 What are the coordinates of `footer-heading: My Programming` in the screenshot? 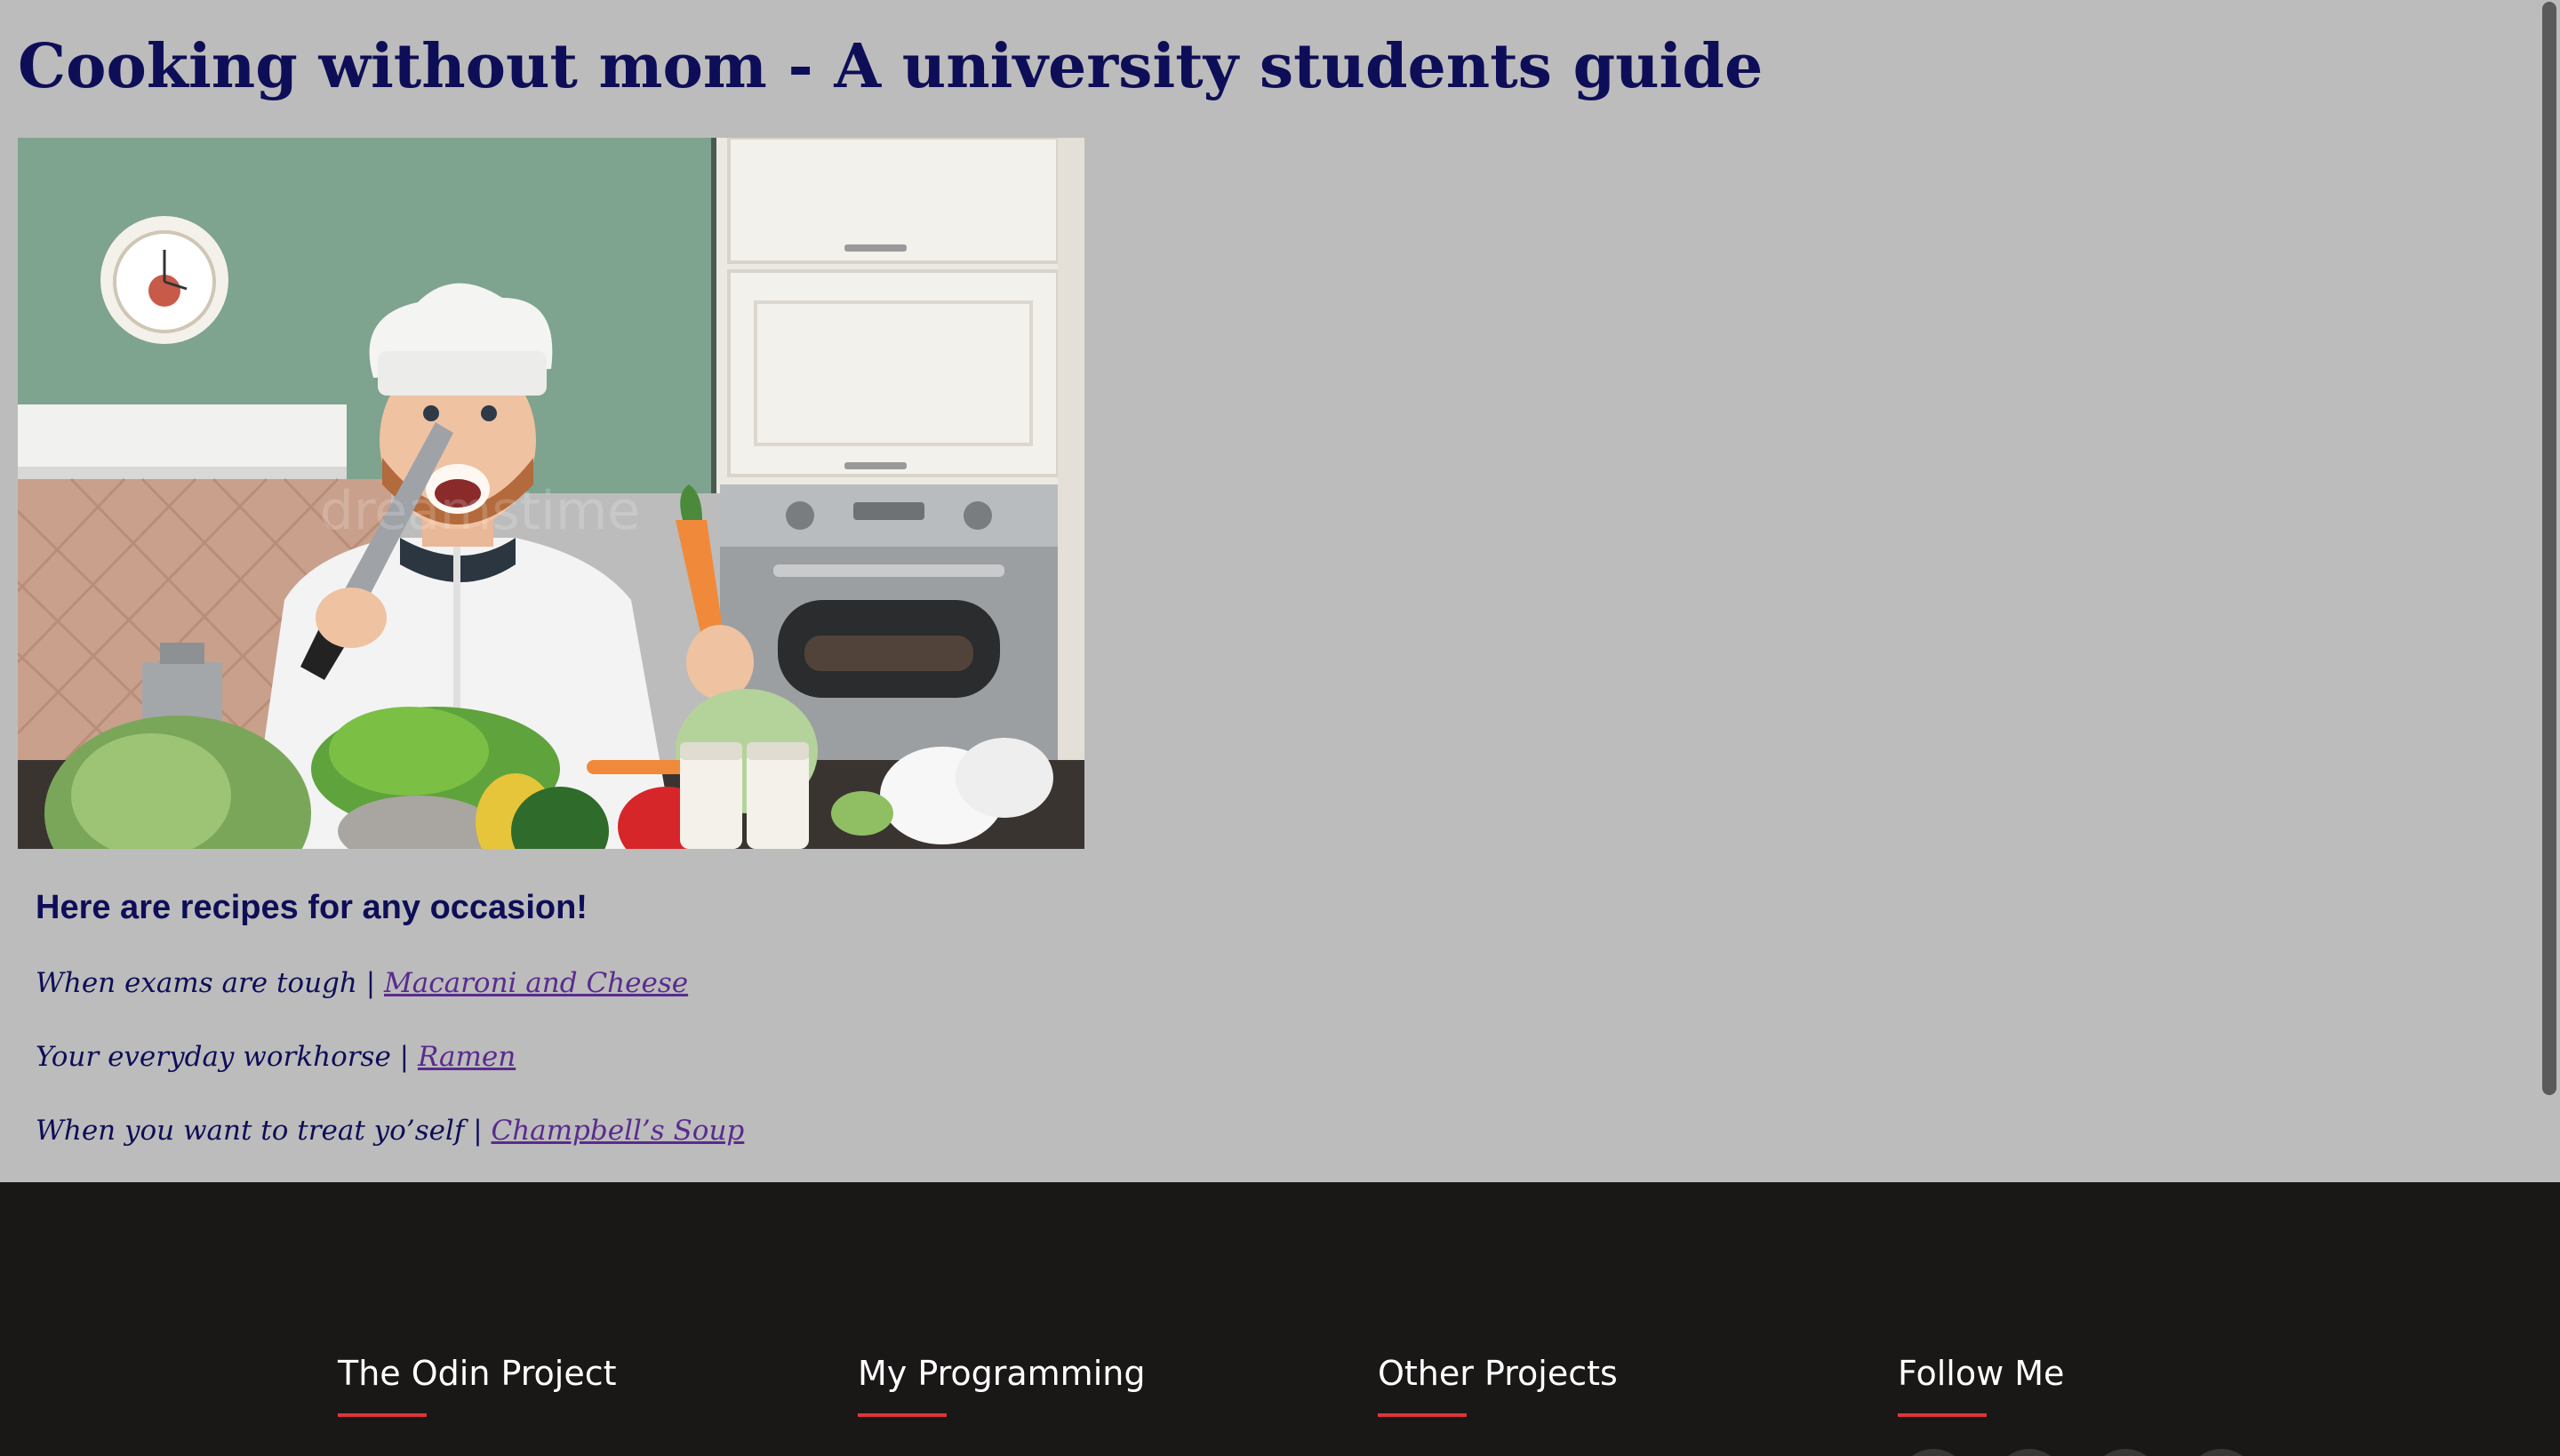 It's located at (1002, 1373).